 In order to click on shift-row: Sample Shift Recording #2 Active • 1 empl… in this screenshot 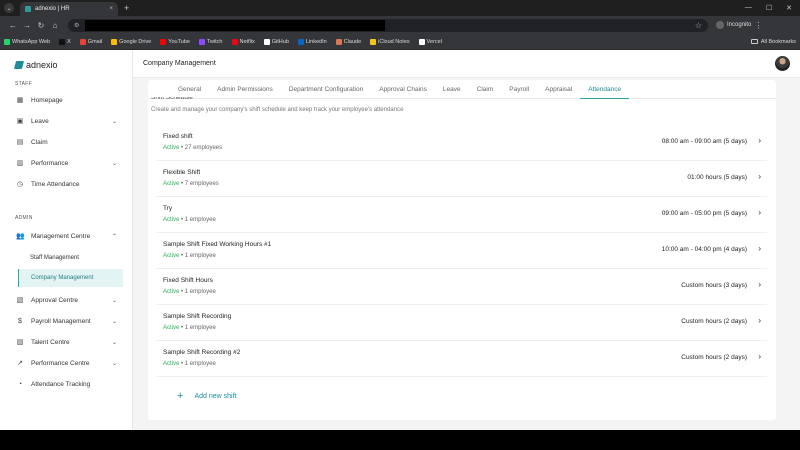, I will do `click(462, 359)`.